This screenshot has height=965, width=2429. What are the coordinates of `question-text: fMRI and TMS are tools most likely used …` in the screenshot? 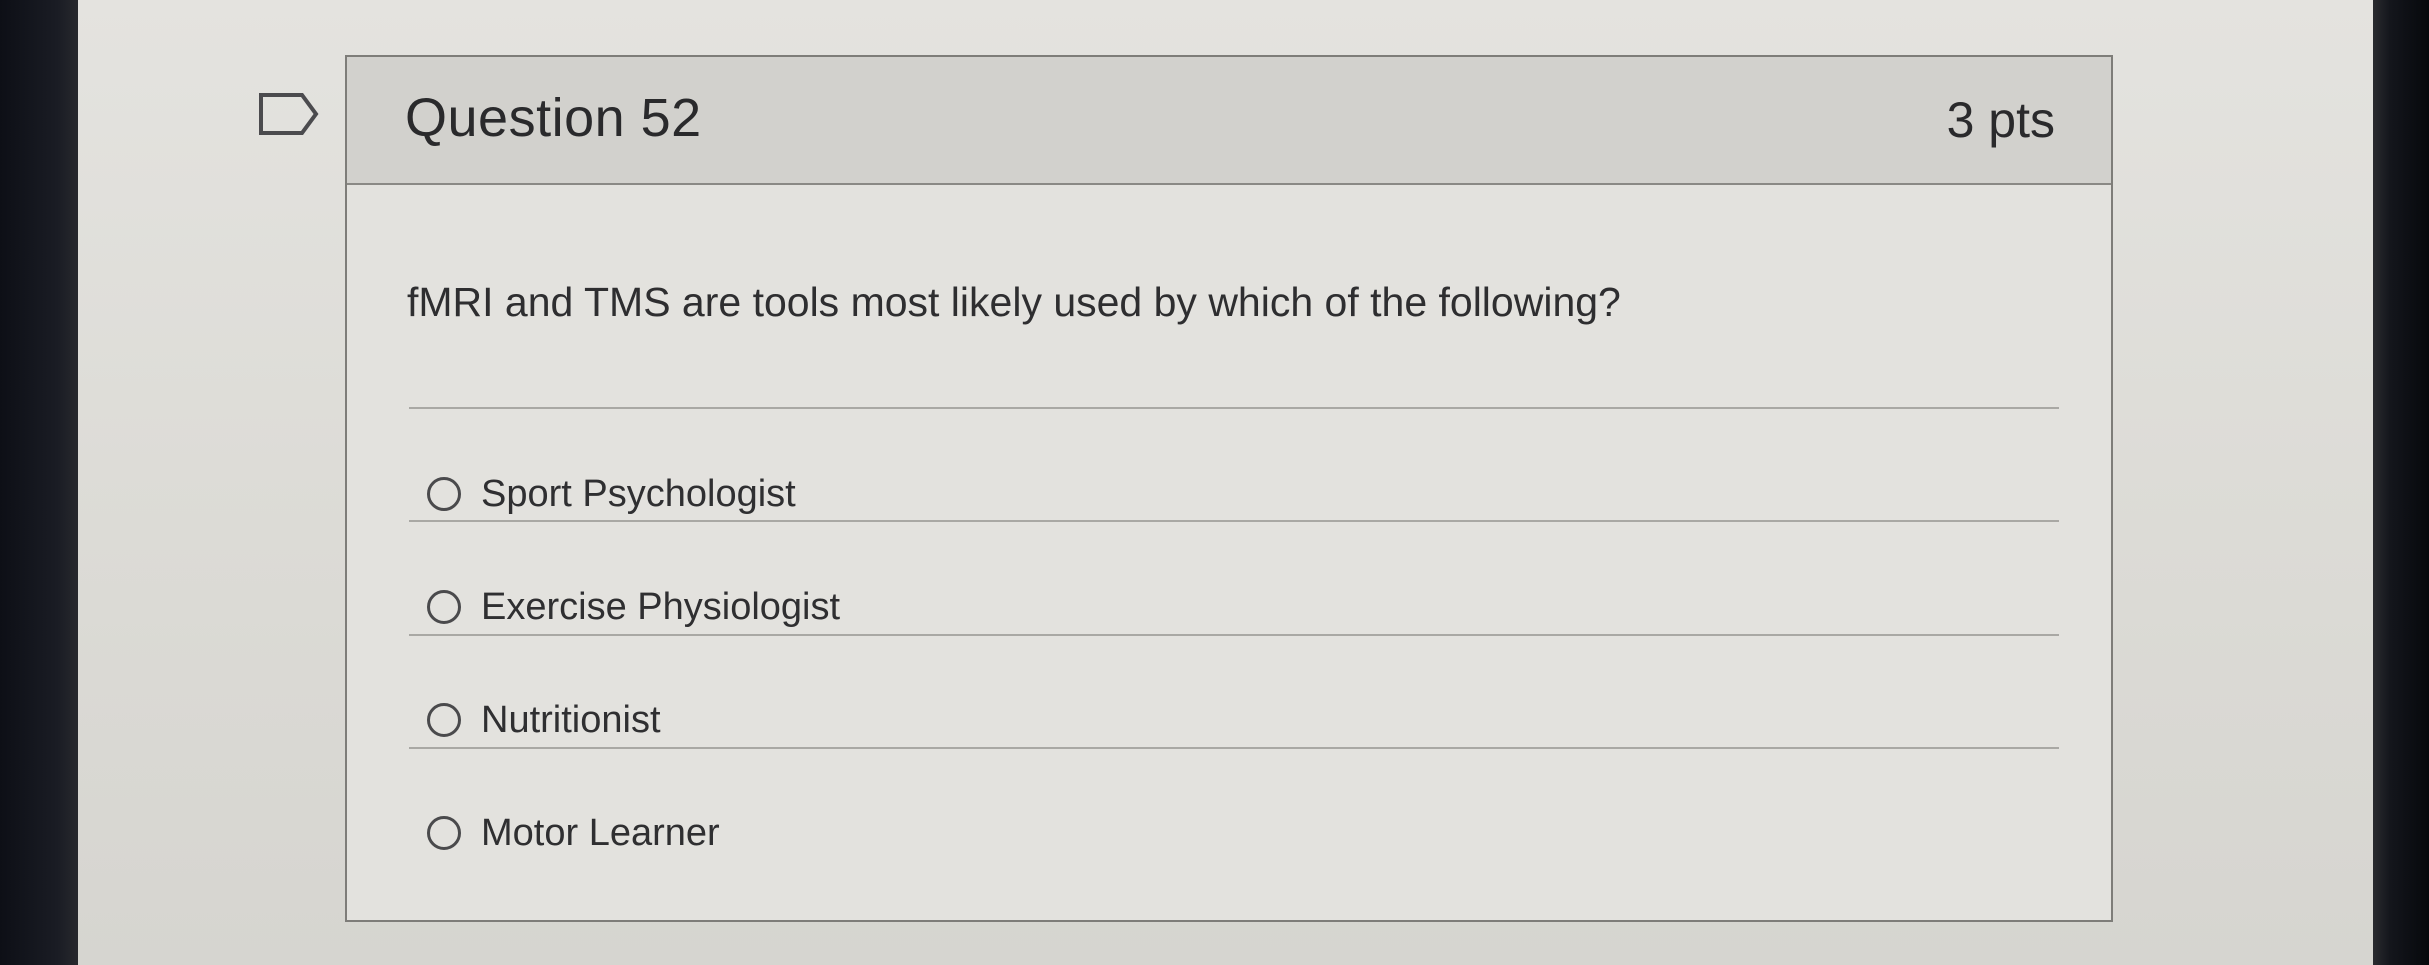 It's located at (1014, 302).